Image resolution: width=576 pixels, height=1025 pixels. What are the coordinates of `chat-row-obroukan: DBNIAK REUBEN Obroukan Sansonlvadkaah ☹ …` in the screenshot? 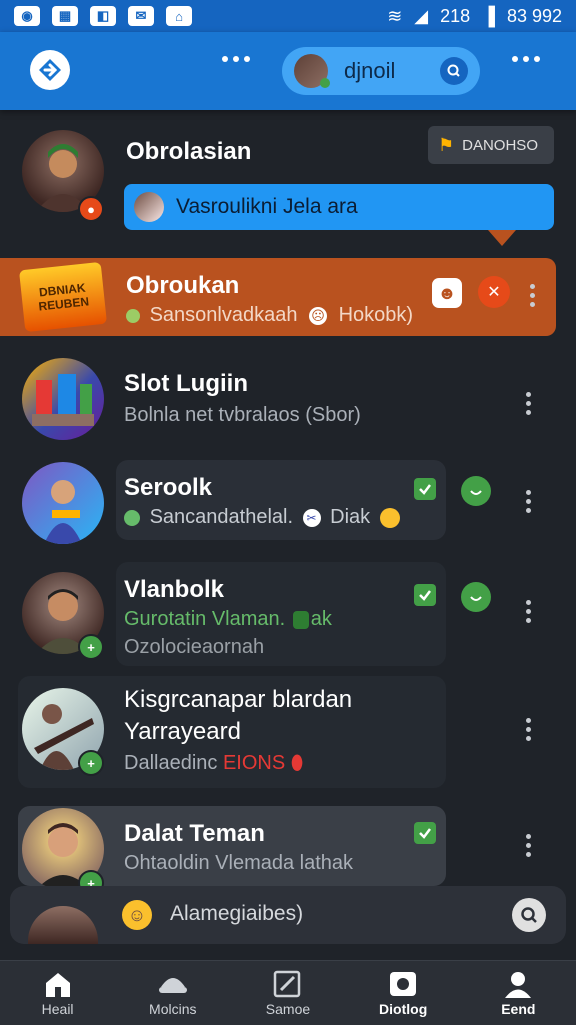 It's located at (288, 297).